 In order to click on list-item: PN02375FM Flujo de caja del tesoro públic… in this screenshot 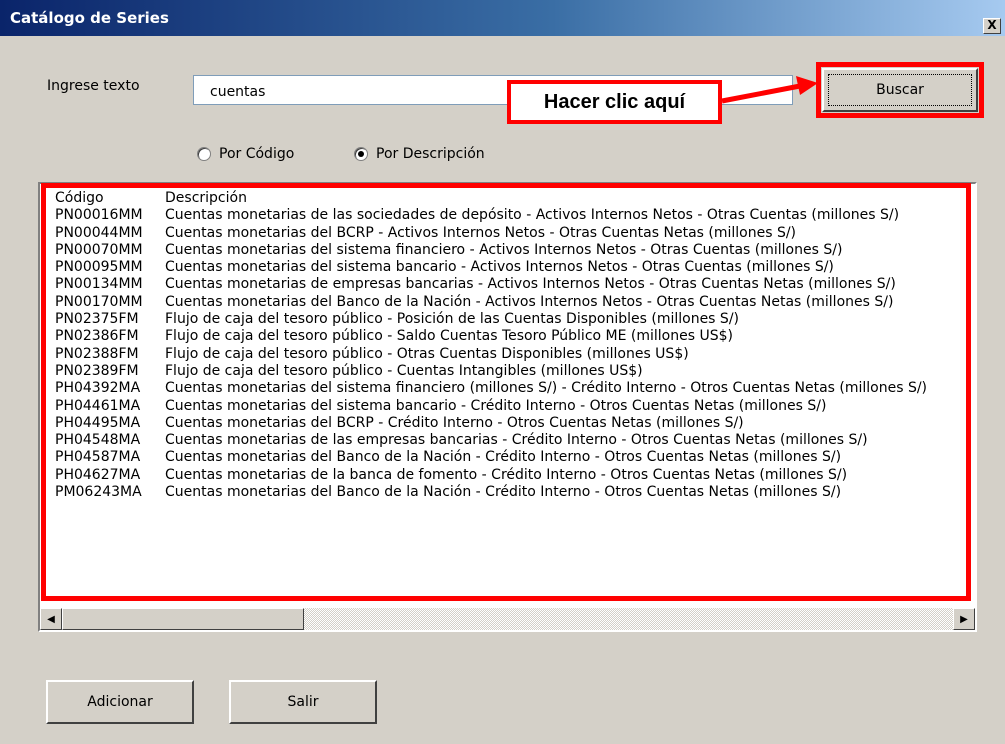, I will do `click(491, 319)`.